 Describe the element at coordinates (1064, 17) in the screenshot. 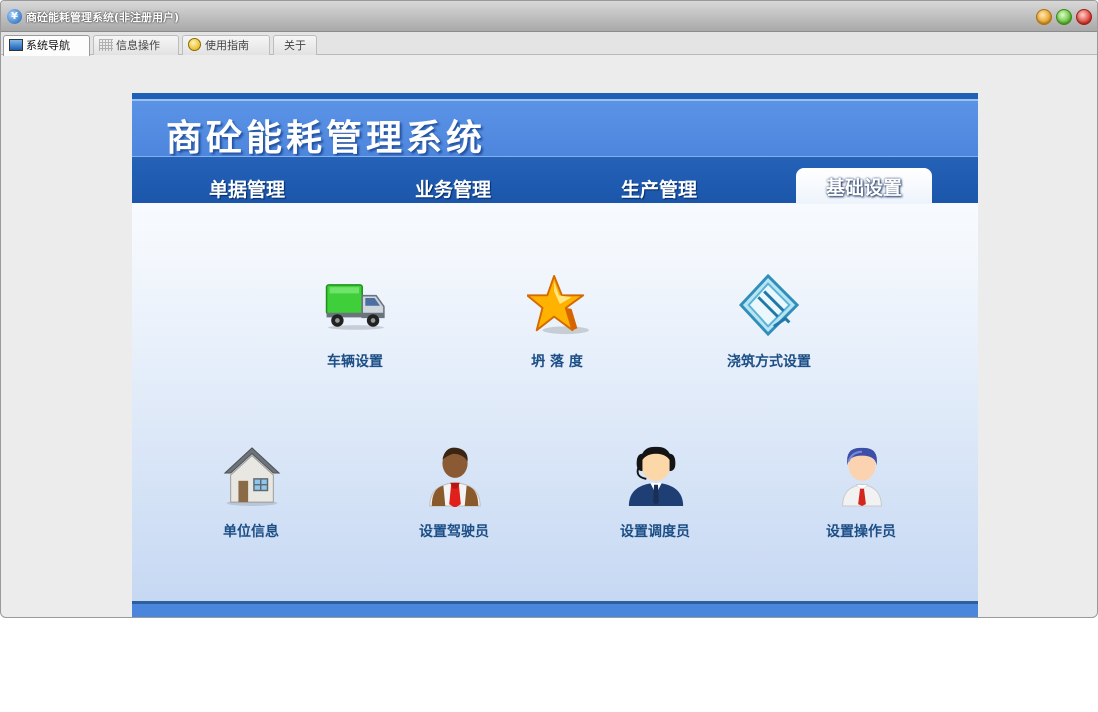

I see `maximize-button` at that location.